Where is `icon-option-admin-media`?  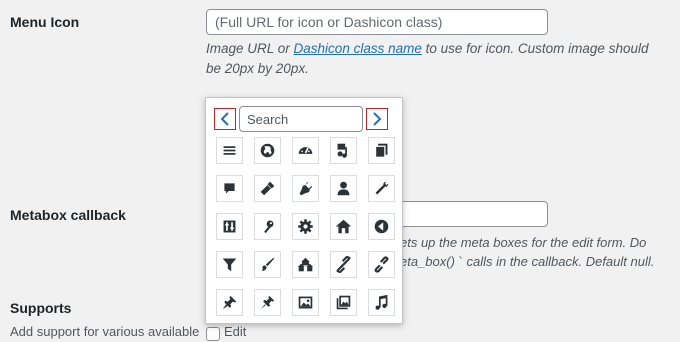
icon-option-admin-media is located at coordinates (343, 150).